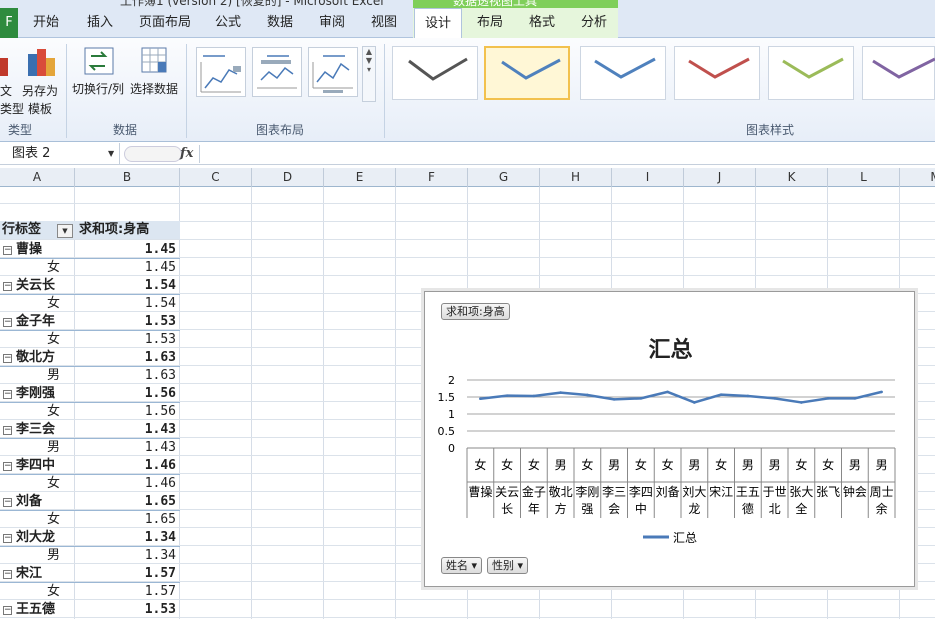  Describe the element at coordinates (360, 177) in the screenshot. I see `column-header-e: E` at that location.